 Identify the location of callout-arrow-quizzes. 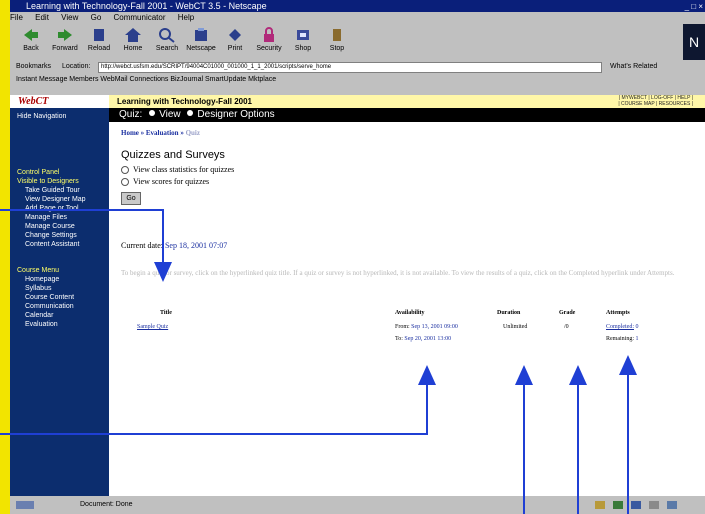
(82, 235).